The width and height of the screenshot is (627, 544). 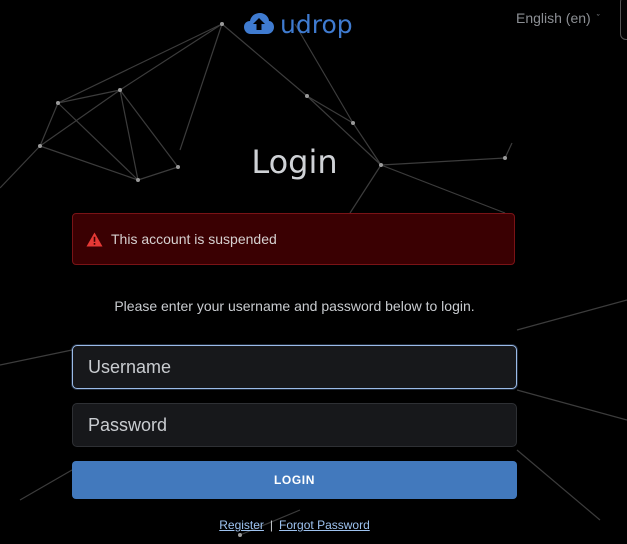 I want to click on warning-triangle-icon, so click(x=94, y=239).